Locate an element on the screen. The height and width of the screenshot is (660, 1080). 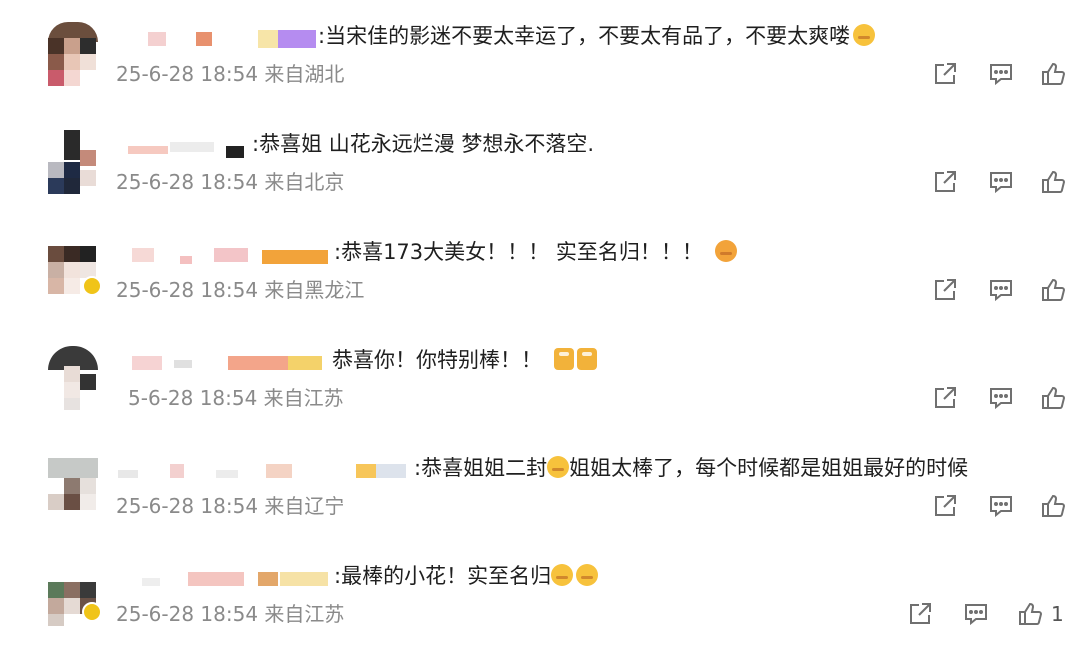
comment-meta: 25-6-28 18:54 来自黑龙江 is located at coordinates (240, 290).